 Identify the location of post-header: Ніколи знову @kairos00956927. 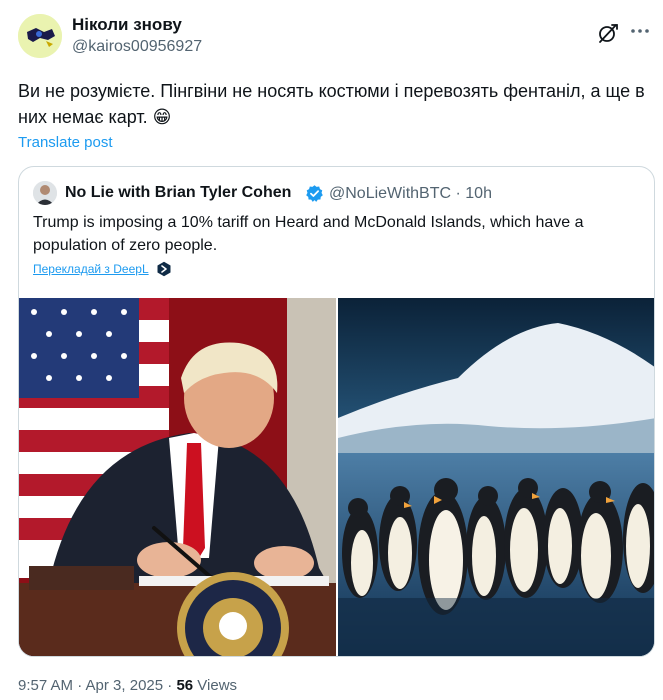
(340, 37).